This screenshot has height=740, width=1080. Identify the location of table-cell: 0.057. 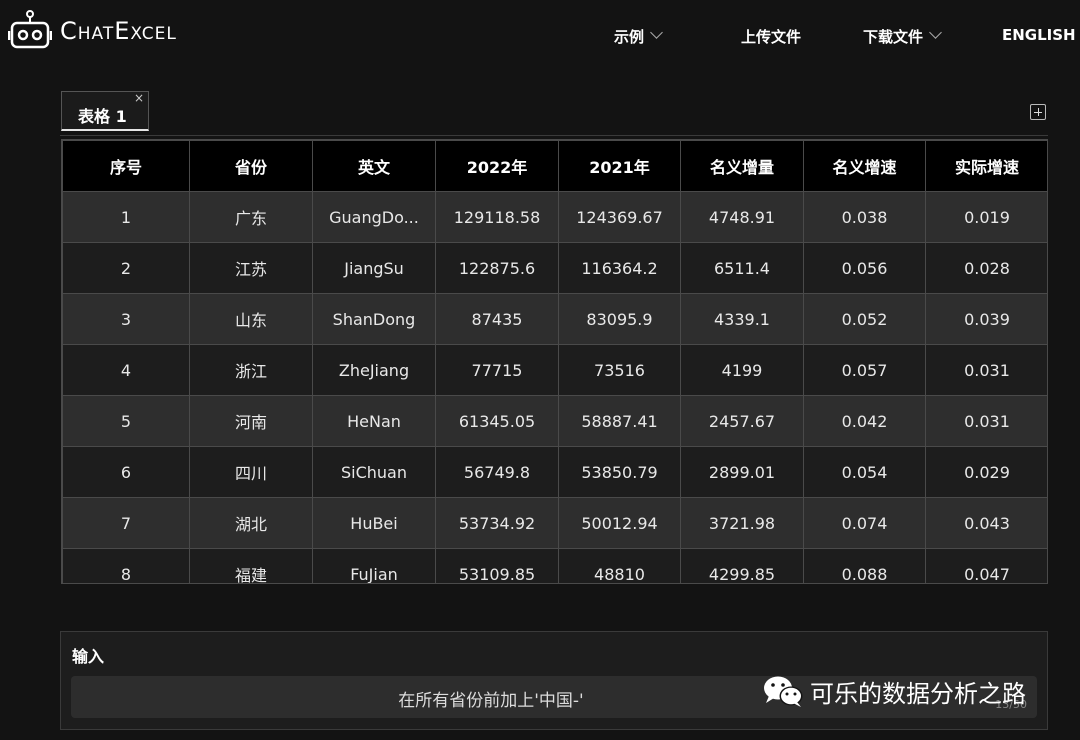
(864, 370).